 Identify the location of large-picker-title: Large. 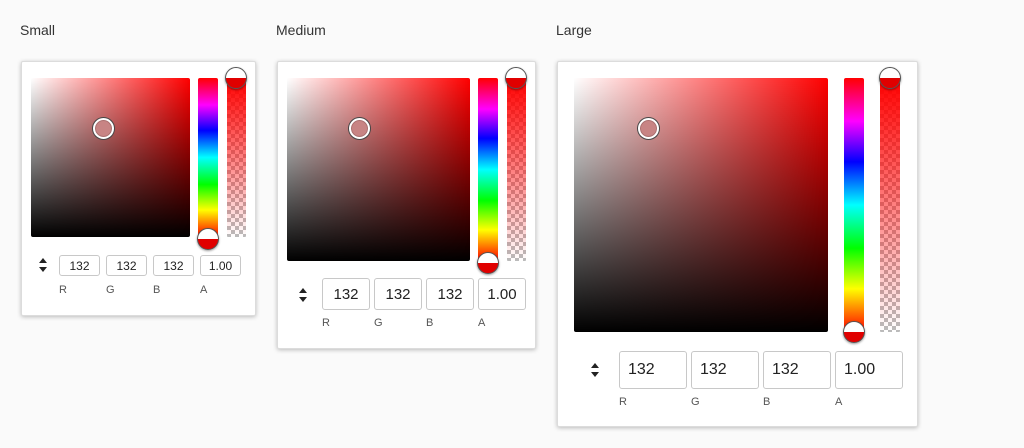
(574, 30).